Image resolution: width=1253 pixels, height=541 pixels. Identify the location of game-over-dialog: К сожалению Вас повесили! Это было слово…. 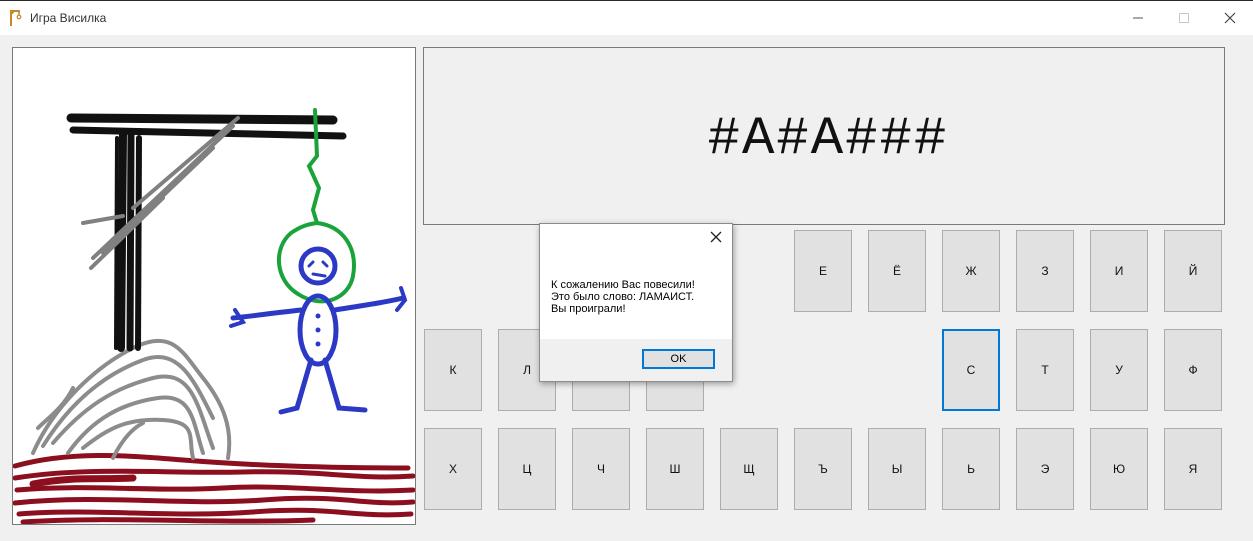
(636, 302).